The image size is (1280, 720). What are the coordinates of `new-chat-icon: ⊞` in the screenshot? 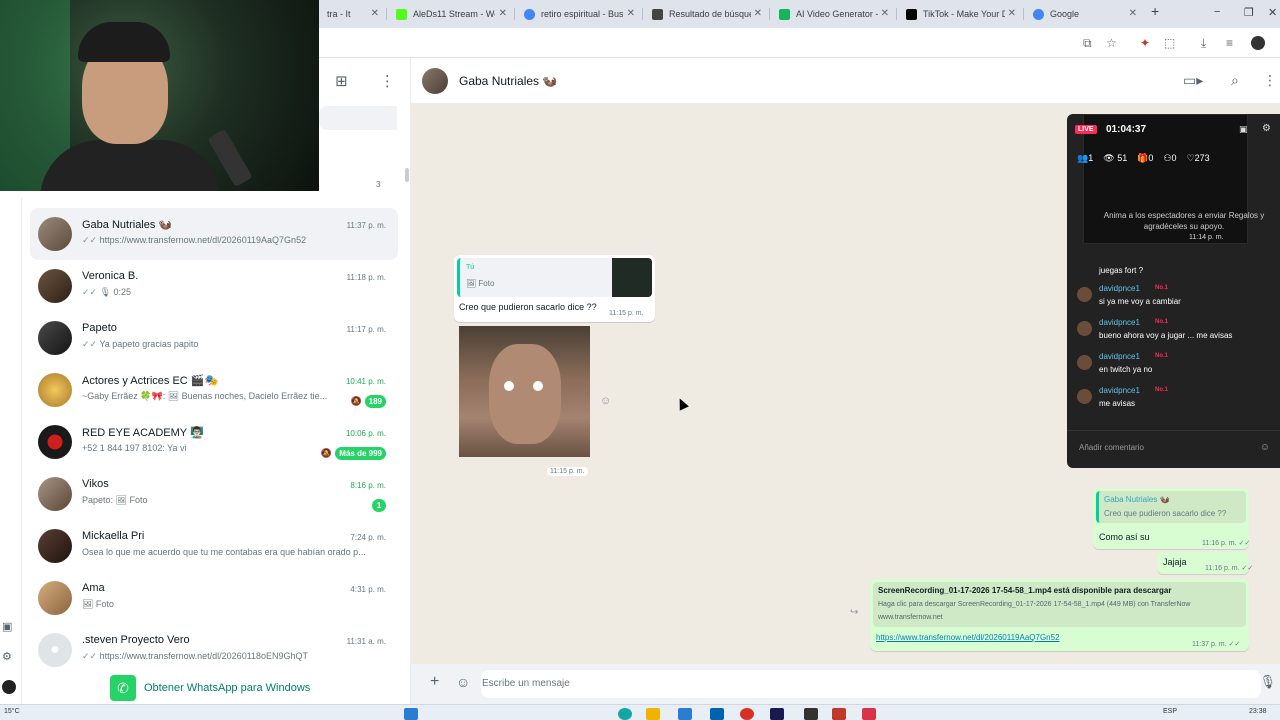 It's located at (341, 81).